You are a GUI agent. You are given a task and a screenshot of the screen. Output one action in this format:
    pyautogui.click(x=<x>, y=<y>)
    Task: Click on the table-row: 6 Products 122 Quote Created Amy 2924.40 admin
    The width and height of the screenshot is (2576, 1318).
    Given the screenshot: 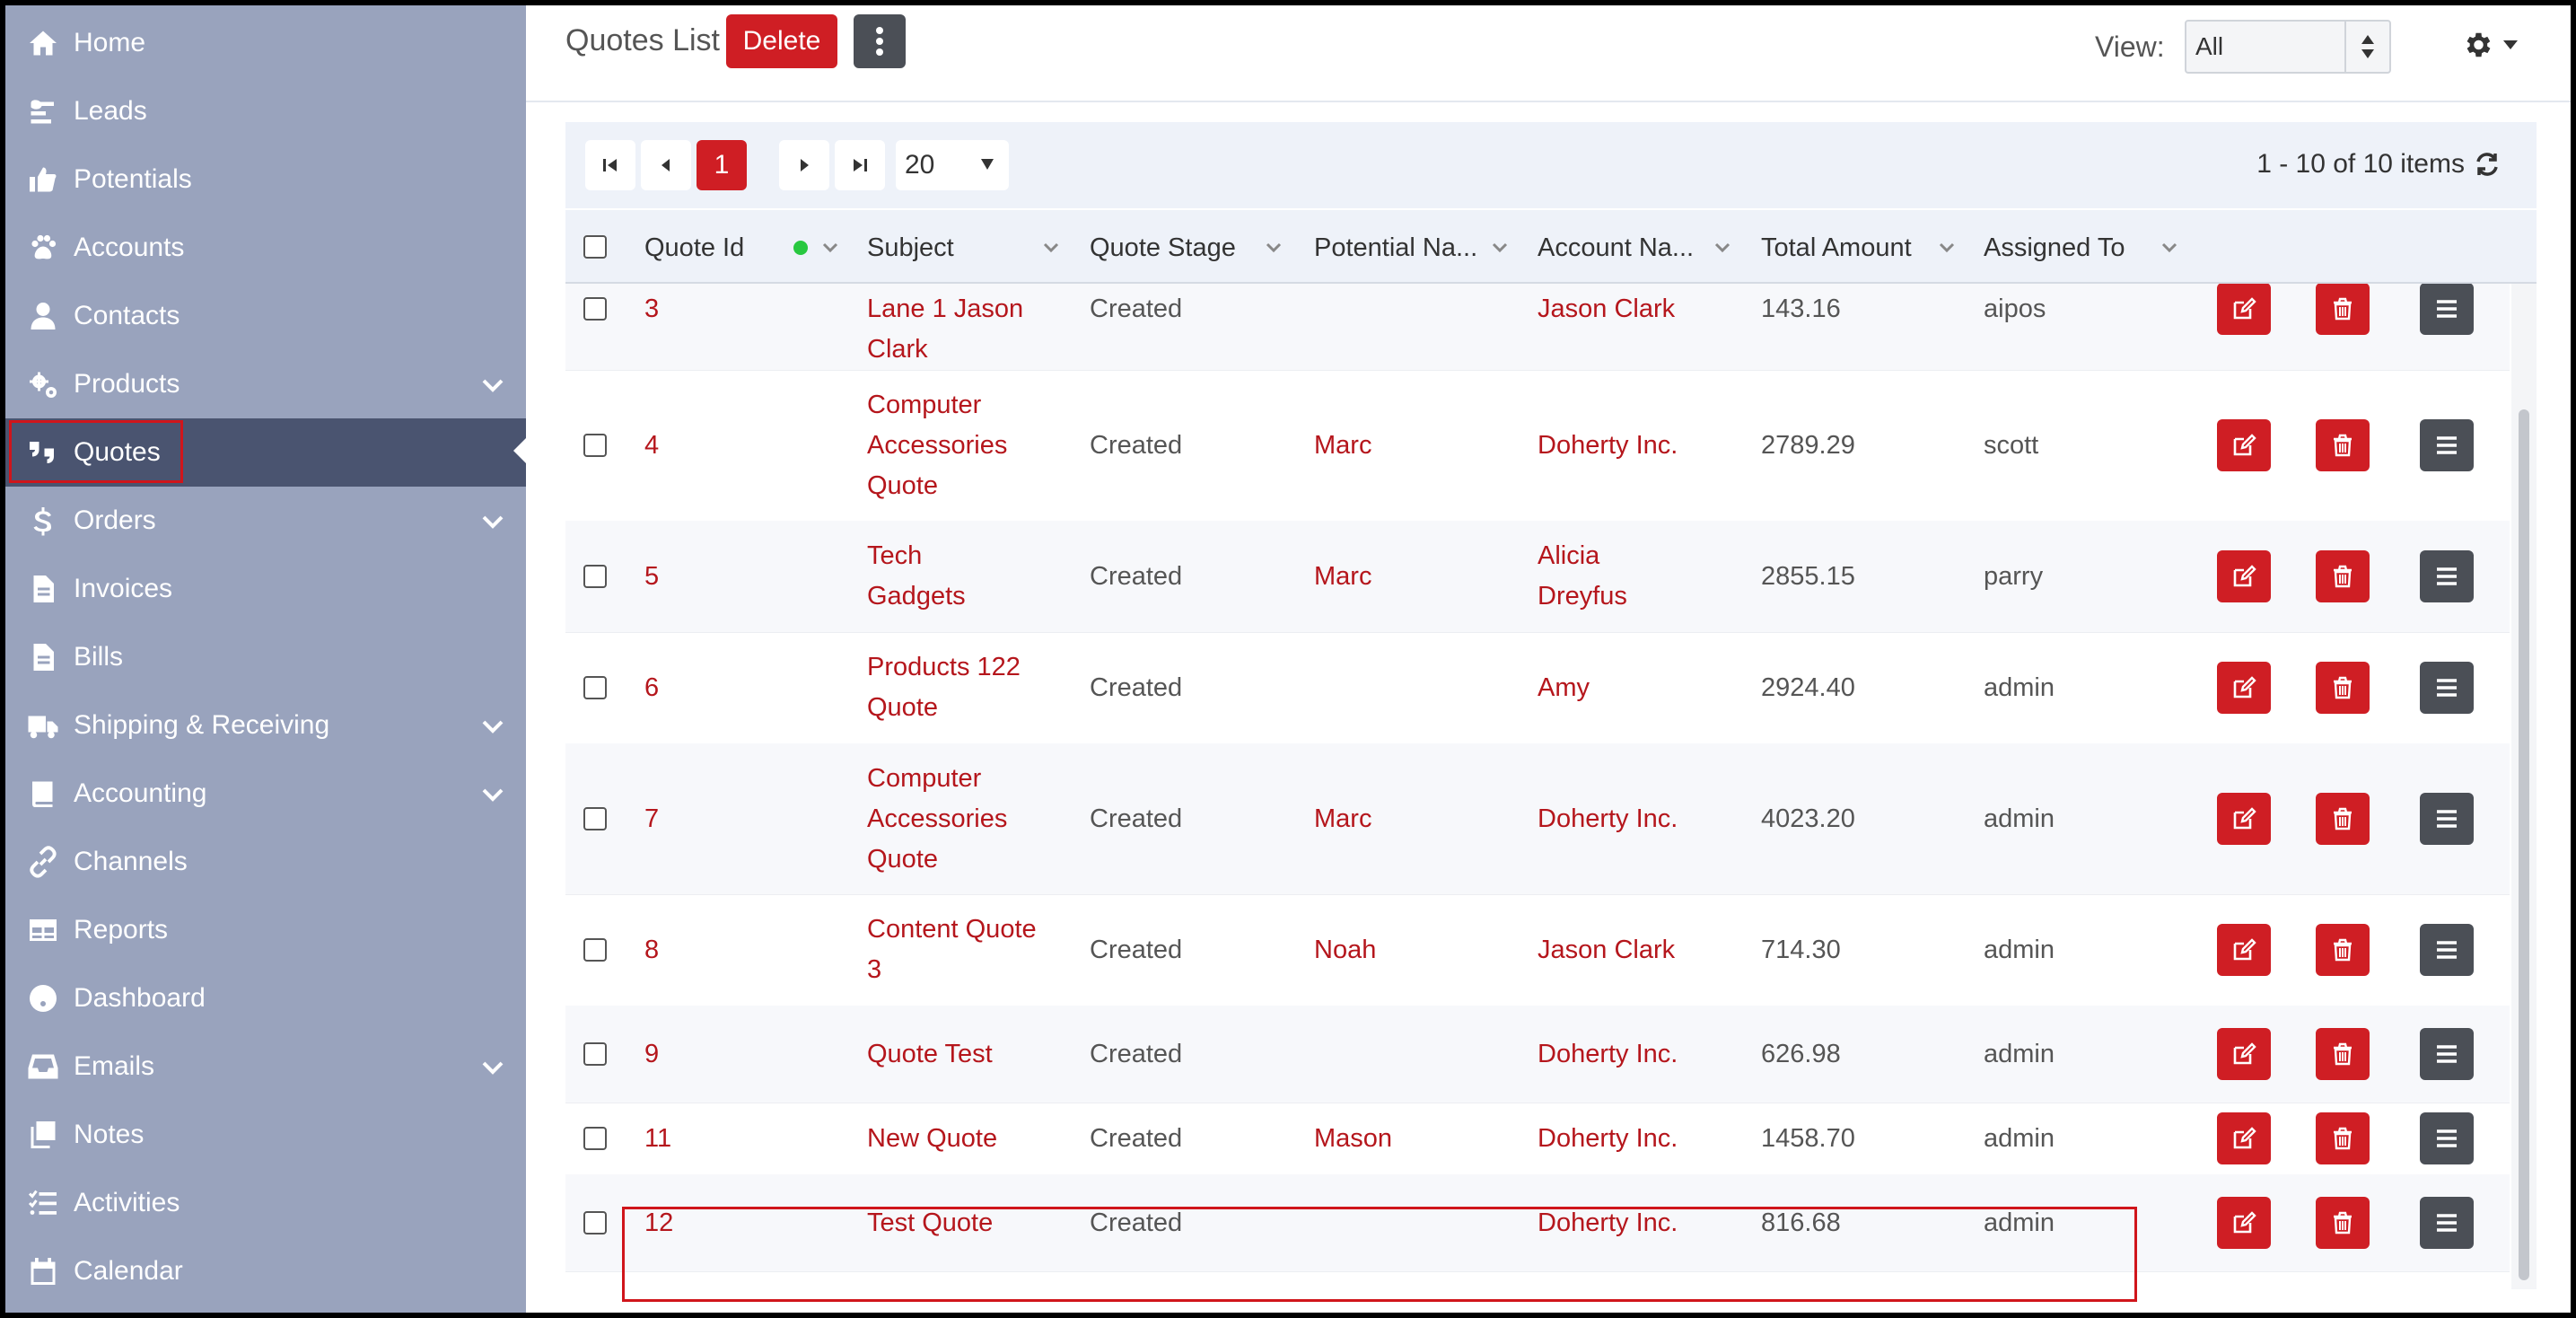 What is the action you would take?
    pyautogui.click(x=1537, y=688)
    